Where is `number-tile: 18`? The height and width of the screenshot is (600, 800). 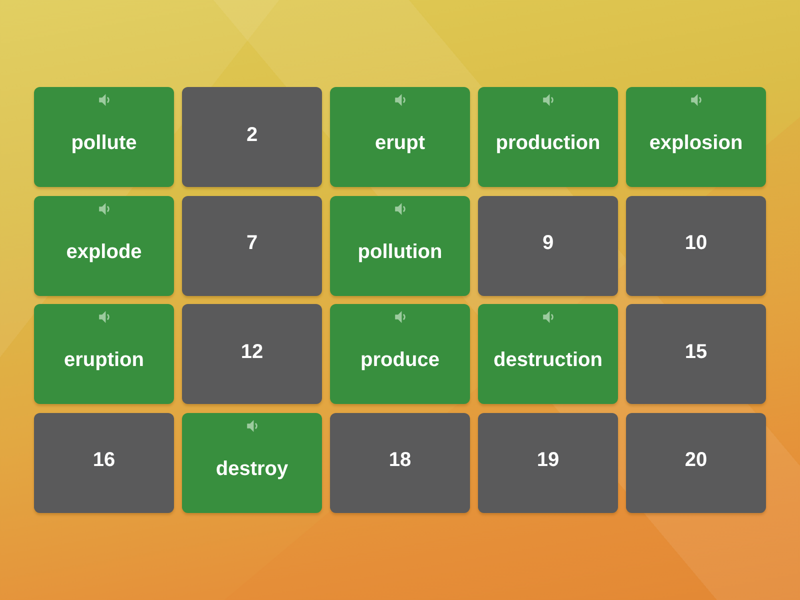
number-tile: 18 is located at coordinates (400, 462).